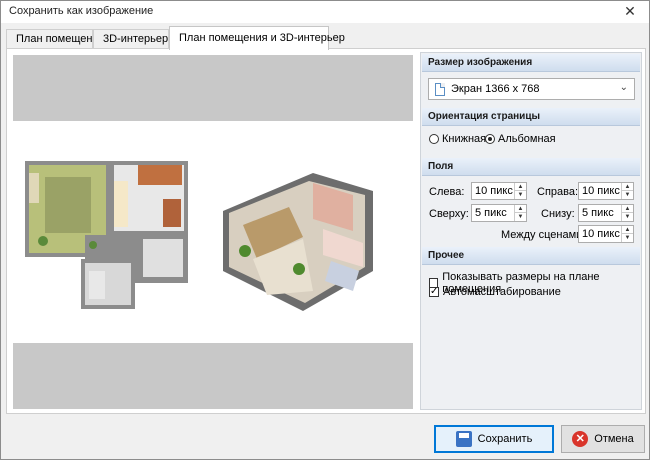  What do you see at coordinates (434, 291) in the screenshot?
I see `checkmark-icon: ✓` at bounding box center [434, 291].